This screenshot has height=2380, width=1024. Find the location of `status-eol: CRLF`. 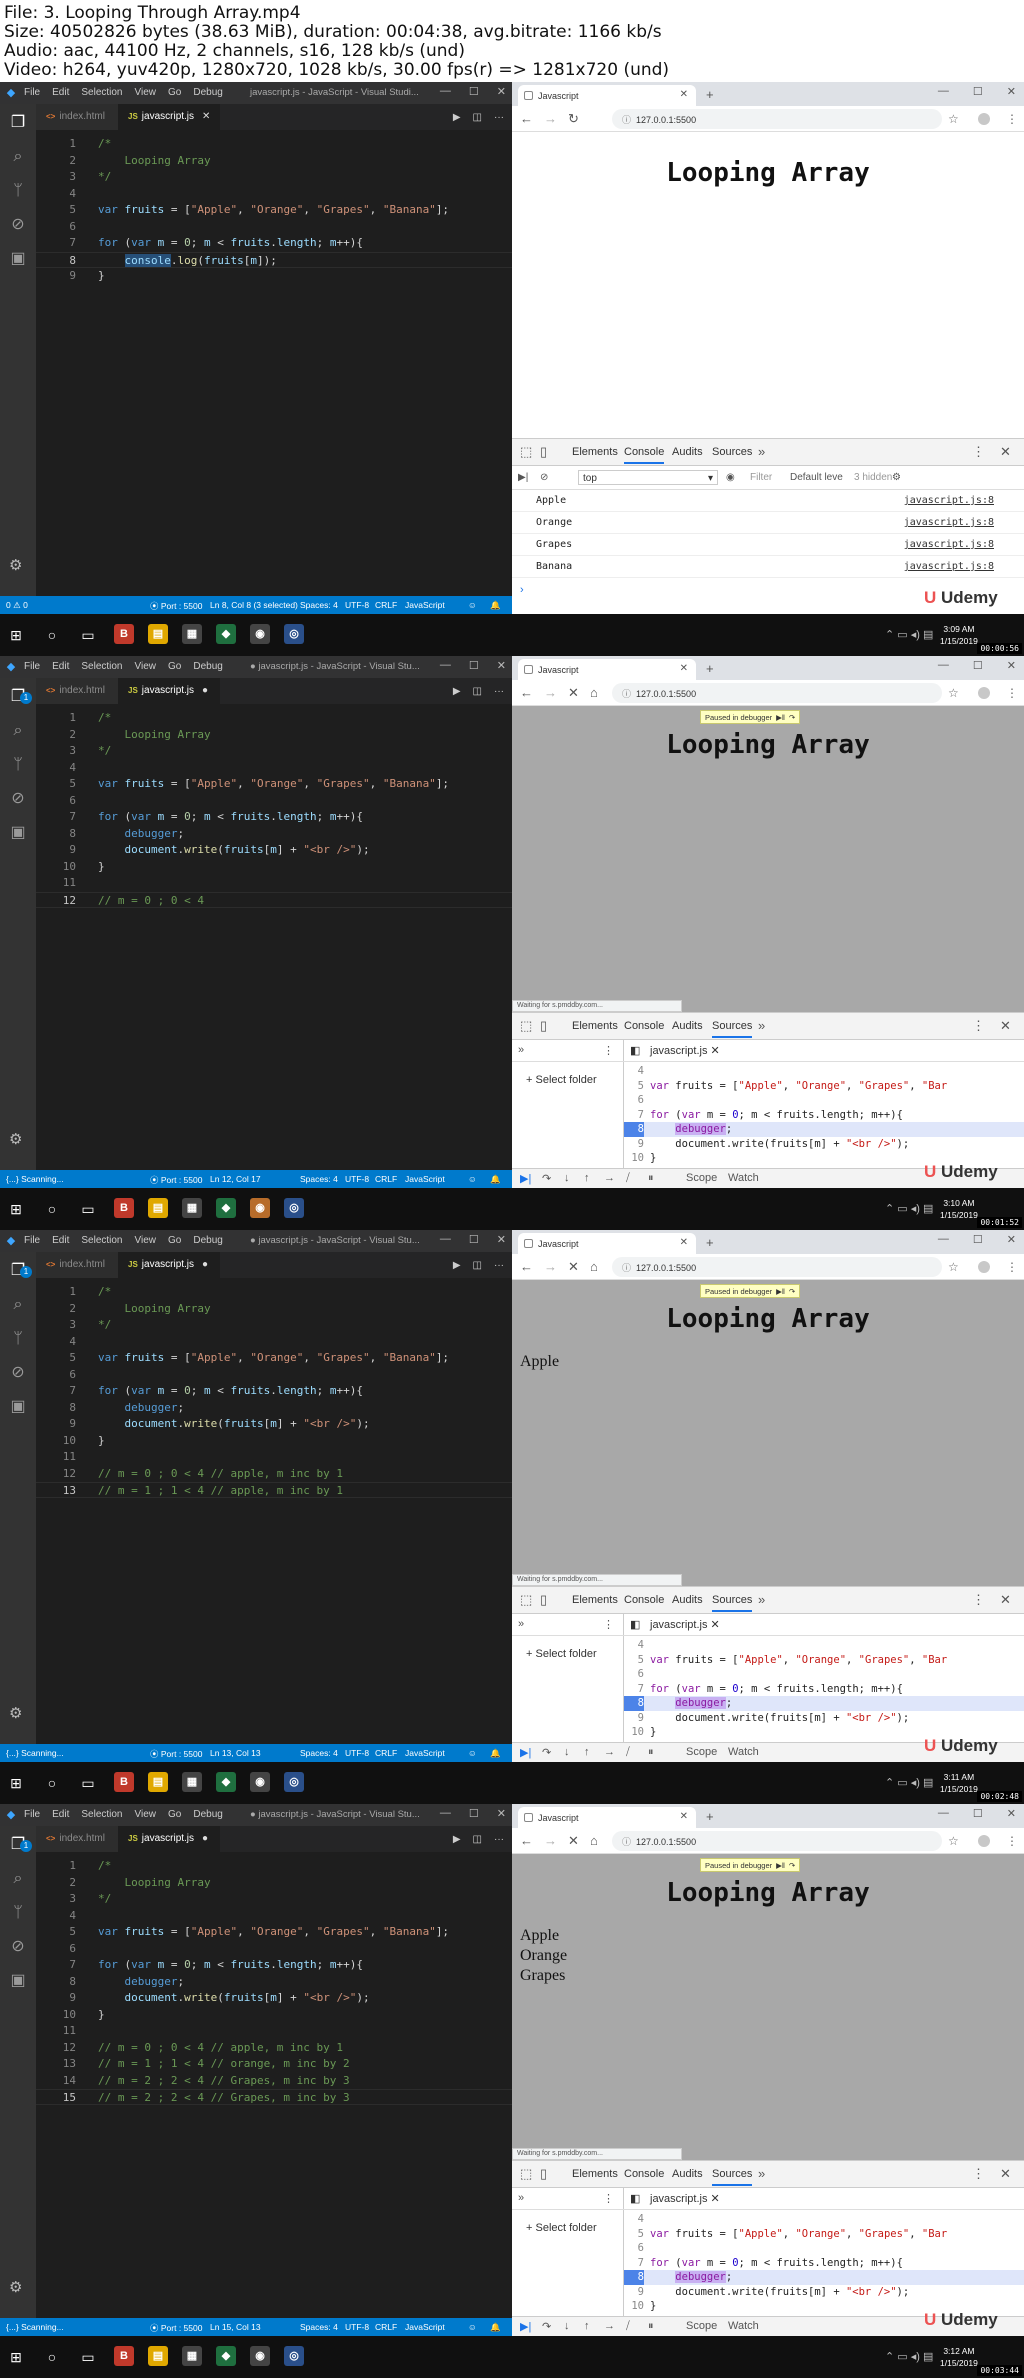

status-eol: CRLF is located at coordinates (386, 1179).